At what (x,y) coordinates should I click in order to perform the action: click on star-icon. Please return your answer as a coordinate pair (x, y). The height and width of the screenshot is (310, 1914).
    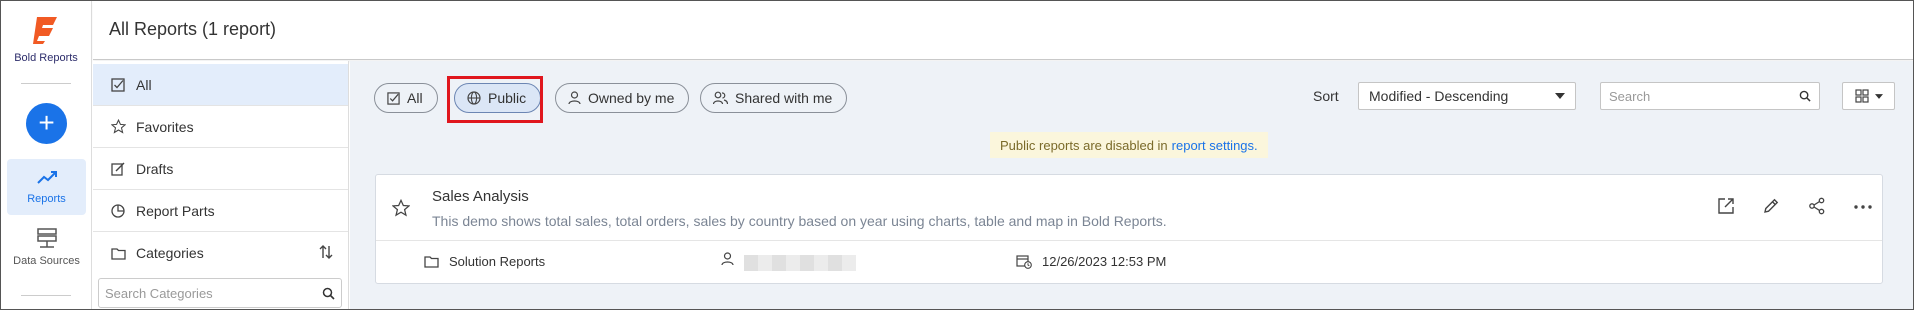
    Looking at the image, I should click on (118, 127).